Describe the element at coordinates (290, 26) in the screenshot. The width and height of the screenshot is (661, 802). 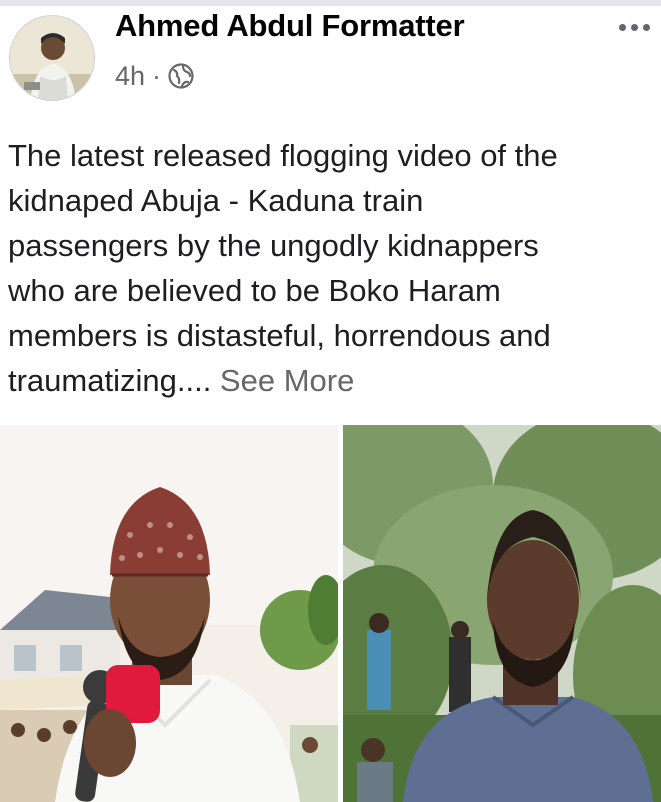
I see `author-name: Ahmed Abdul Formatter` at that location.